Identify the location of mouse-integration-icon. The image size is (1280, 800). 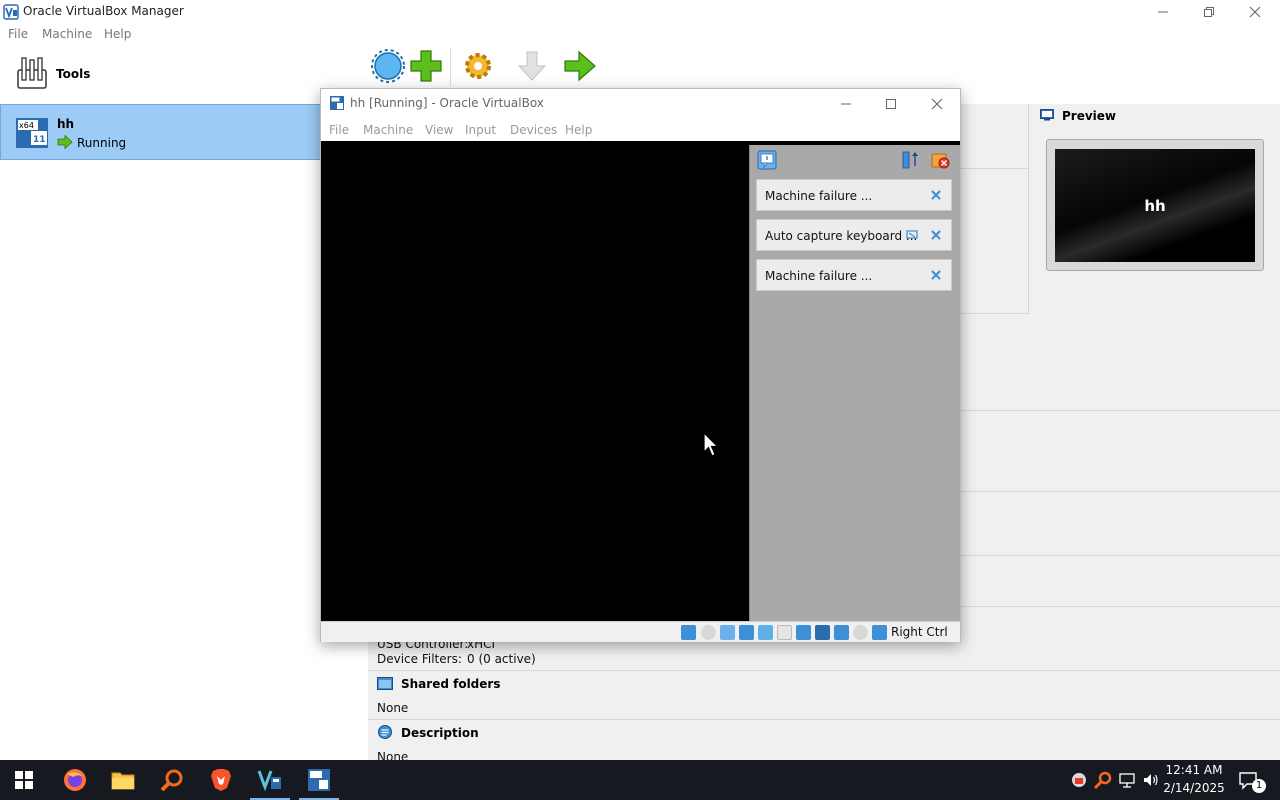
(860, 632).